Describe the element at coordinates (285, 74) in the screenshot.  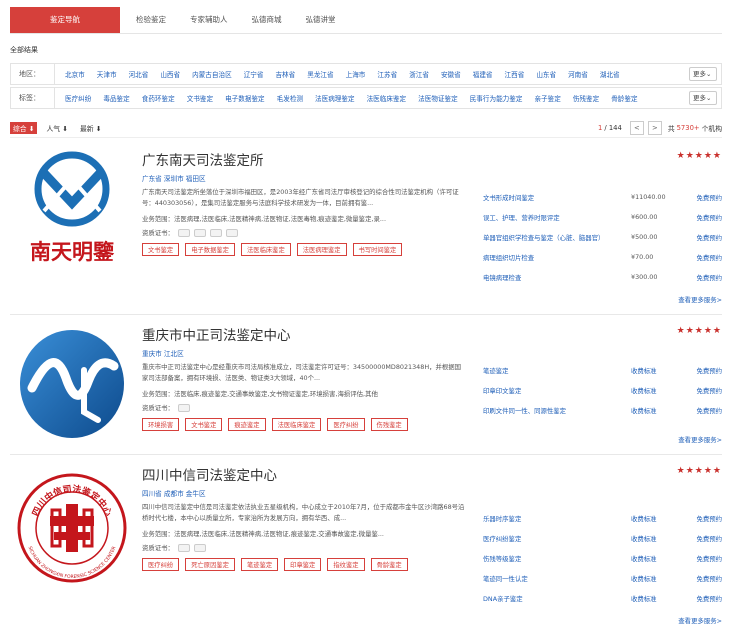
I see `region-option: 吉林省` at that location.